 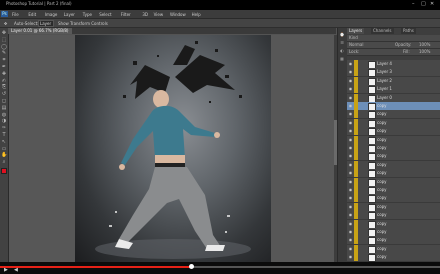 What do you see at coordinates (424, 52) in the screenshot?
I see `fill-value: 100%` at bounding box center [424, 52].